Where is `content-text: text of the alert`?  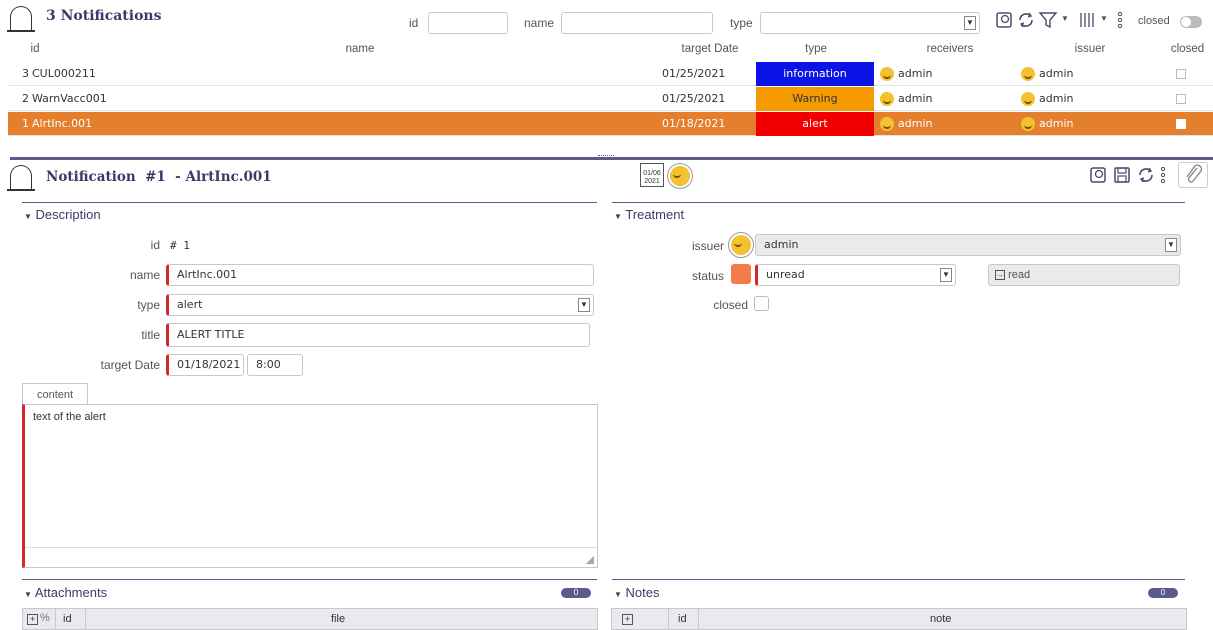
content-text: text of the alert is located at coordinates (69, 417).